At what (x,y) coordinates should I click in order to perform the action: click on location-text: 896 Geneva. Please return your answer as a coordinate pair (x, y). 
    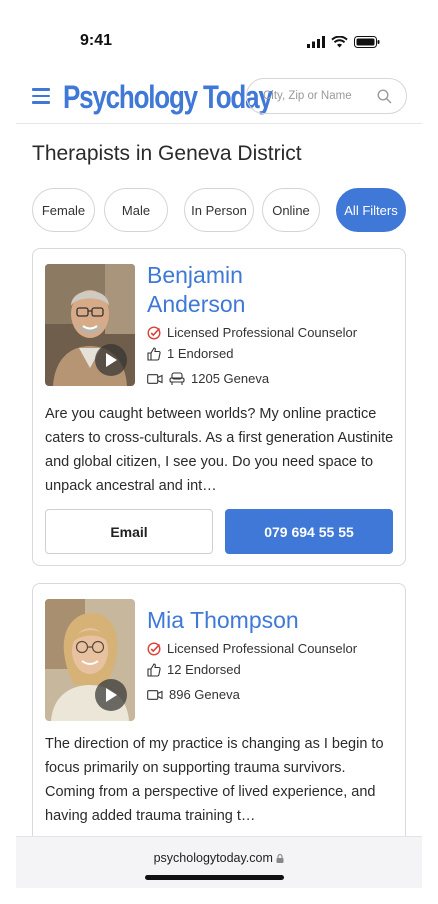
    Looking at the image, I should click on (204, 694).